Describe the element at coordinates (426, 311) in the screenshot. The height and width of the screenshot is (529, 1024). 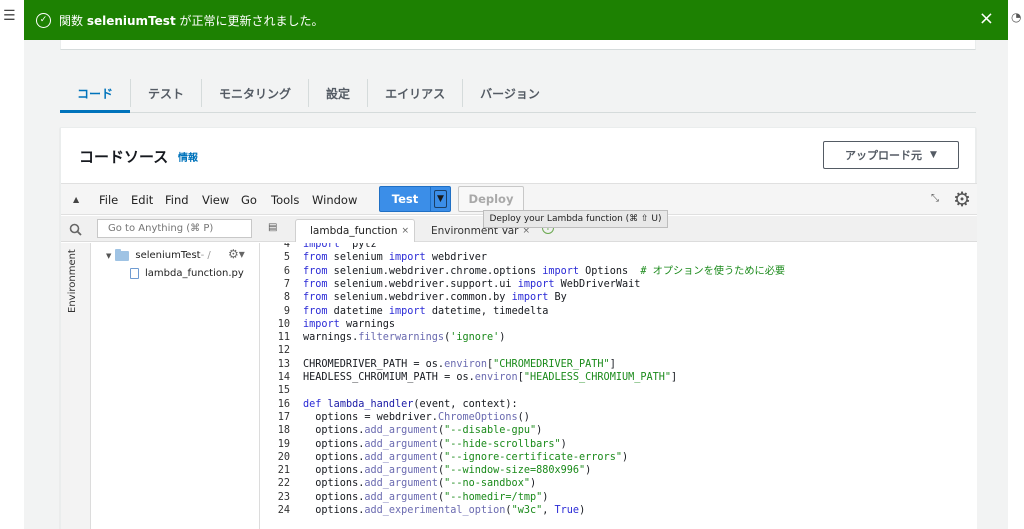
I see `code-text: from datetime import datetime, timedelta` at that location.